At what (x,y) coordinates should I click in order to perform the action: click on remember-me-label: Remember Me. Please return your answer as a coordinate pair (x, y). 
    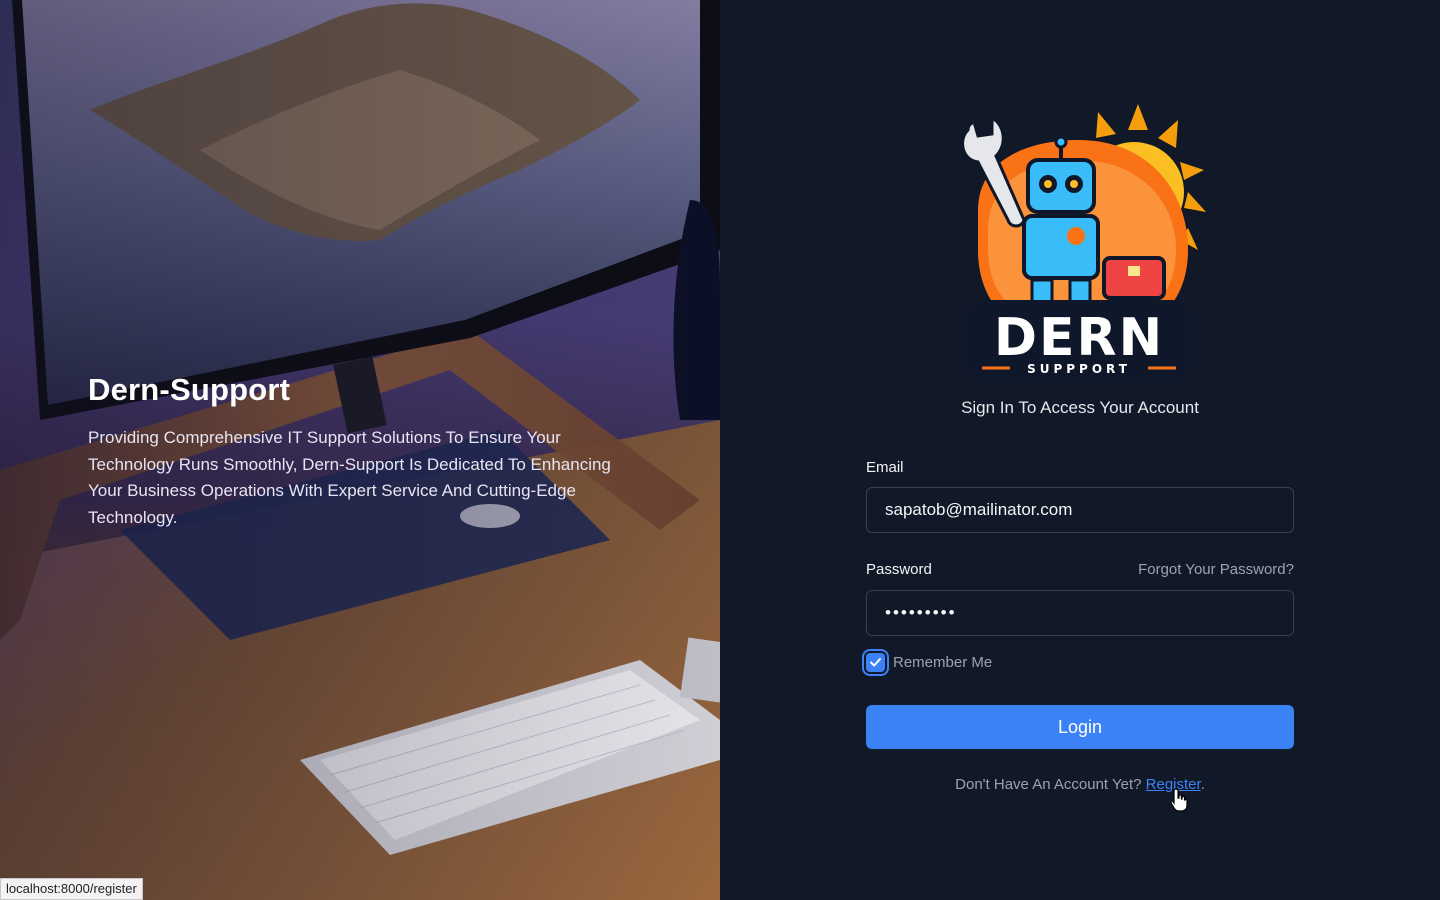
    Looking at the image, I should click on (943, 662).